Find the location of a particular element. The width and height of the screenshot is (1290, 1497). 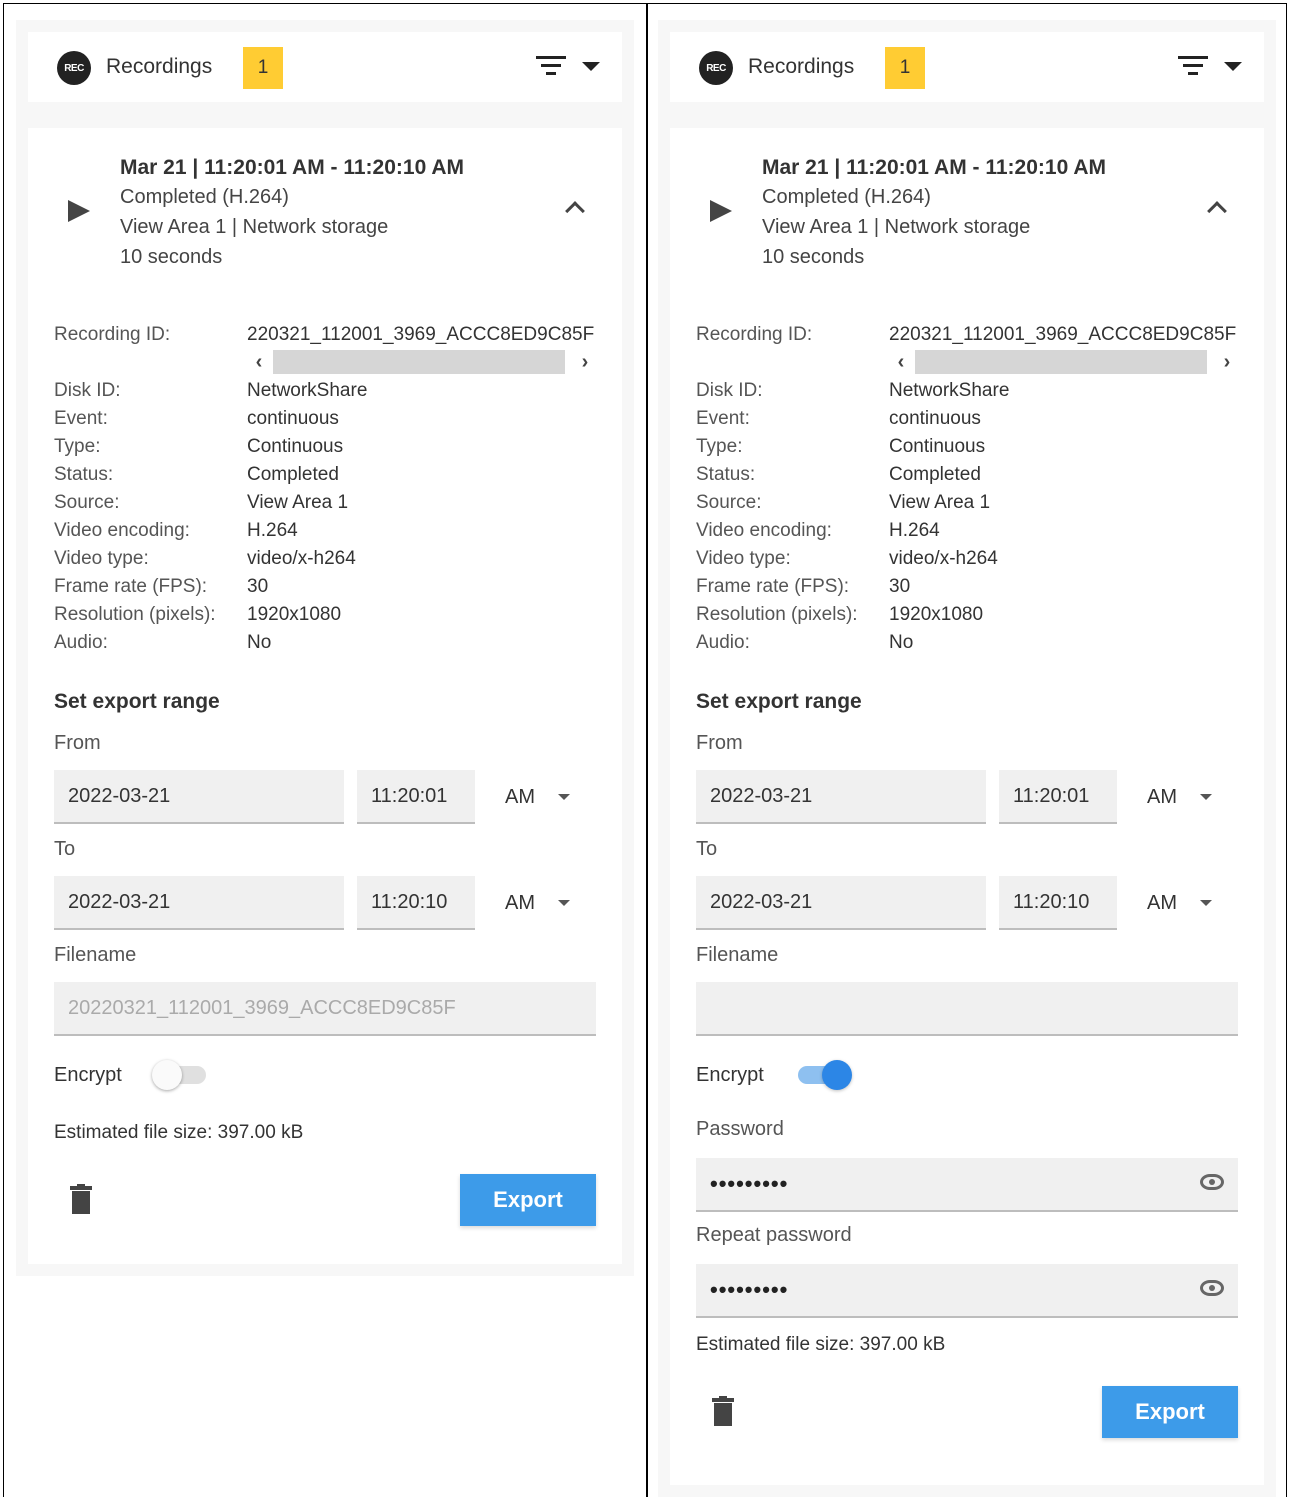

detail-label: Event: is located at coordinates (723, 418).